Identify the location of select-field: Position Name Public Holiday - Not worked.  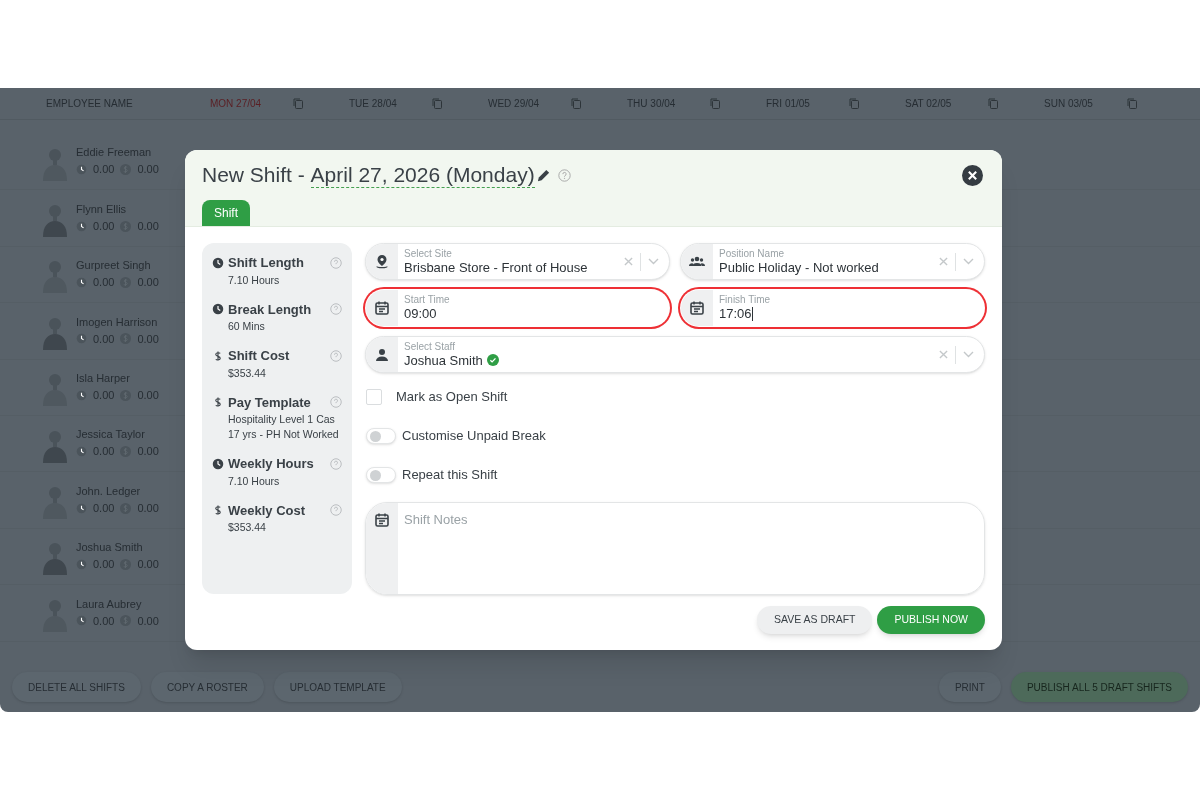
(832, 261).